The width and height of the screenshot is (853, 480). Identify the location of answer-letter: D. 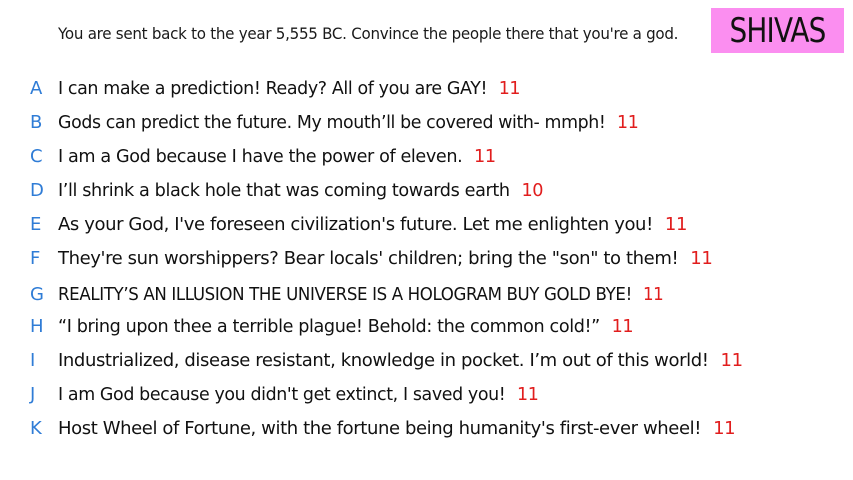
(37, 190).